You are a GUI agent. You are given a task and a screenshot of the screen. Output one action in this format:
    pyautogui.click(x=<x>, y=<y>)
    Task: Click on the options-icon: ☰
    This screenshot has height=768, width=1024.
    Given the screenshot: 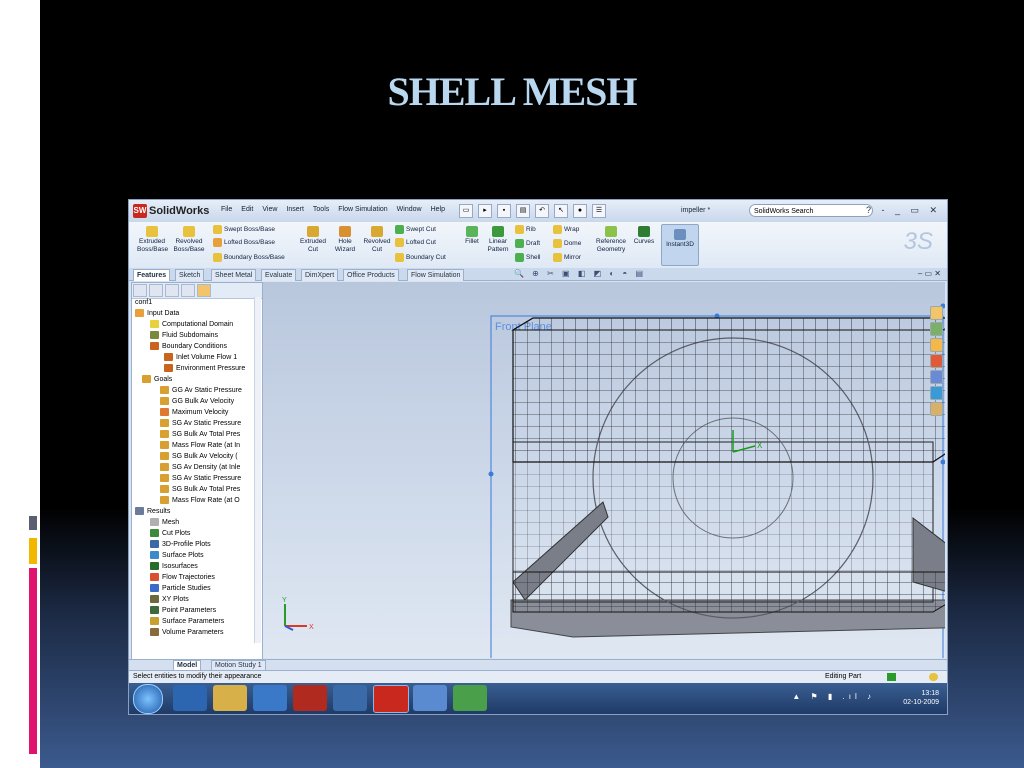 What is the action you would take?
    pyautogui.click(x=599, y=211)
    